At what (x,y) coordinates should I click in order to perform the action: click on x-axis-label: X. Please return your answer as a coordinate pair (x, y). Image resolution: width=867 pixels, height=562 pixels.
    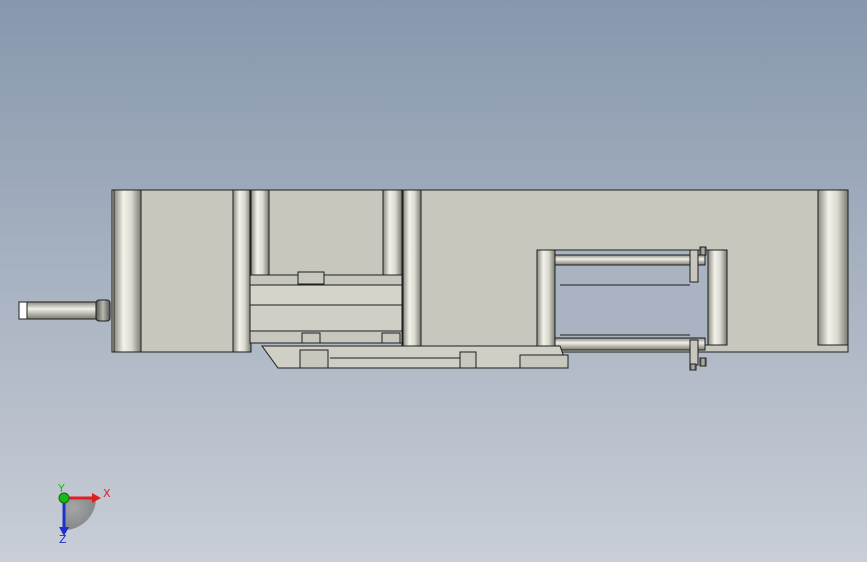
    Looking at the image, I should click on (107, 493).